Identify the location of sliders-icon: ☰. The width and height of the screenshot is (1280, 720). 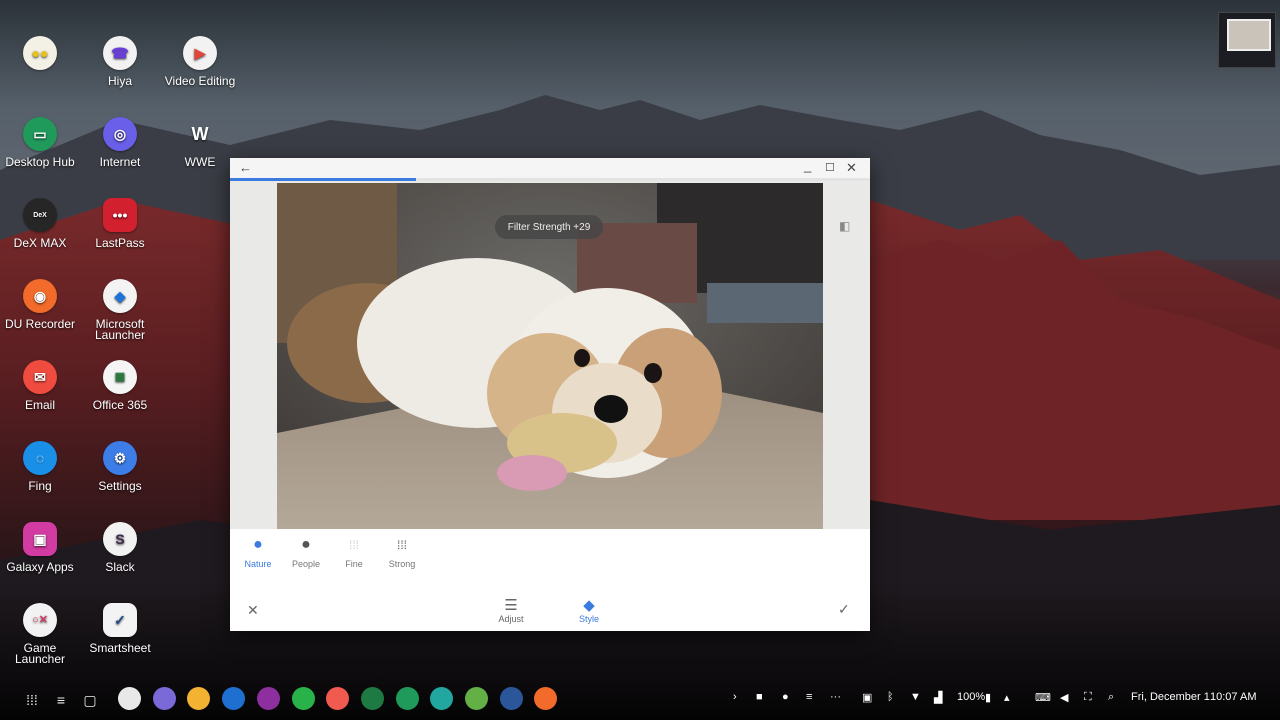
(511, 605).